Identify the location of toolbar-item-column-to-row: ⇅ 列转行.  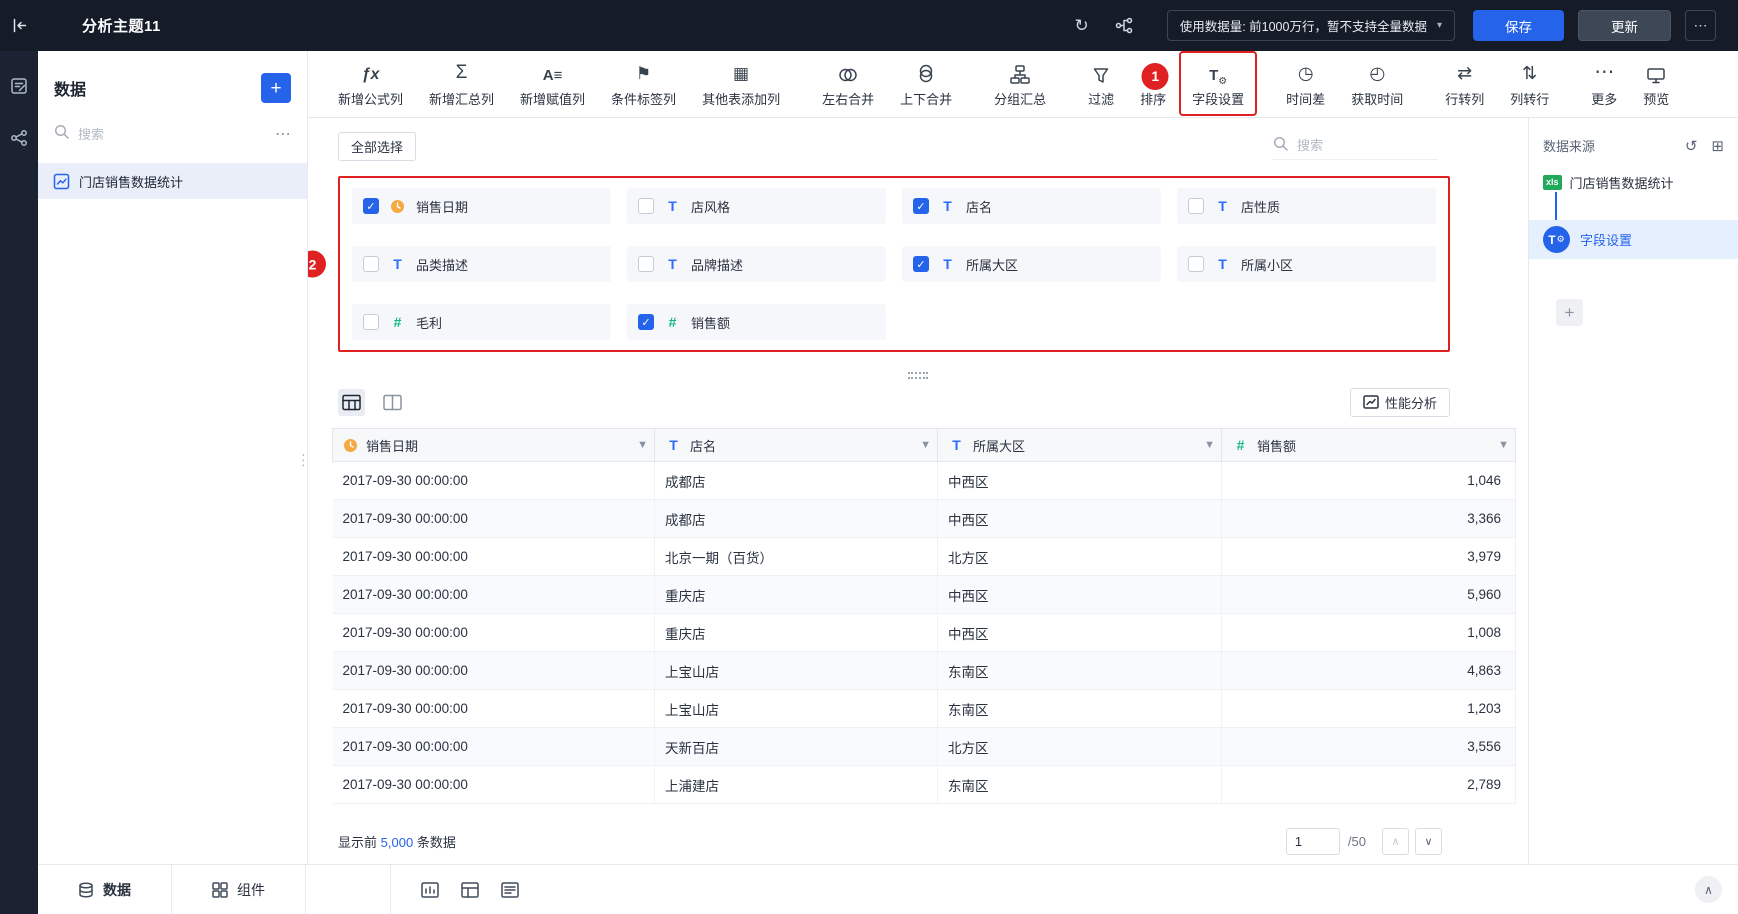
(1529, 84).